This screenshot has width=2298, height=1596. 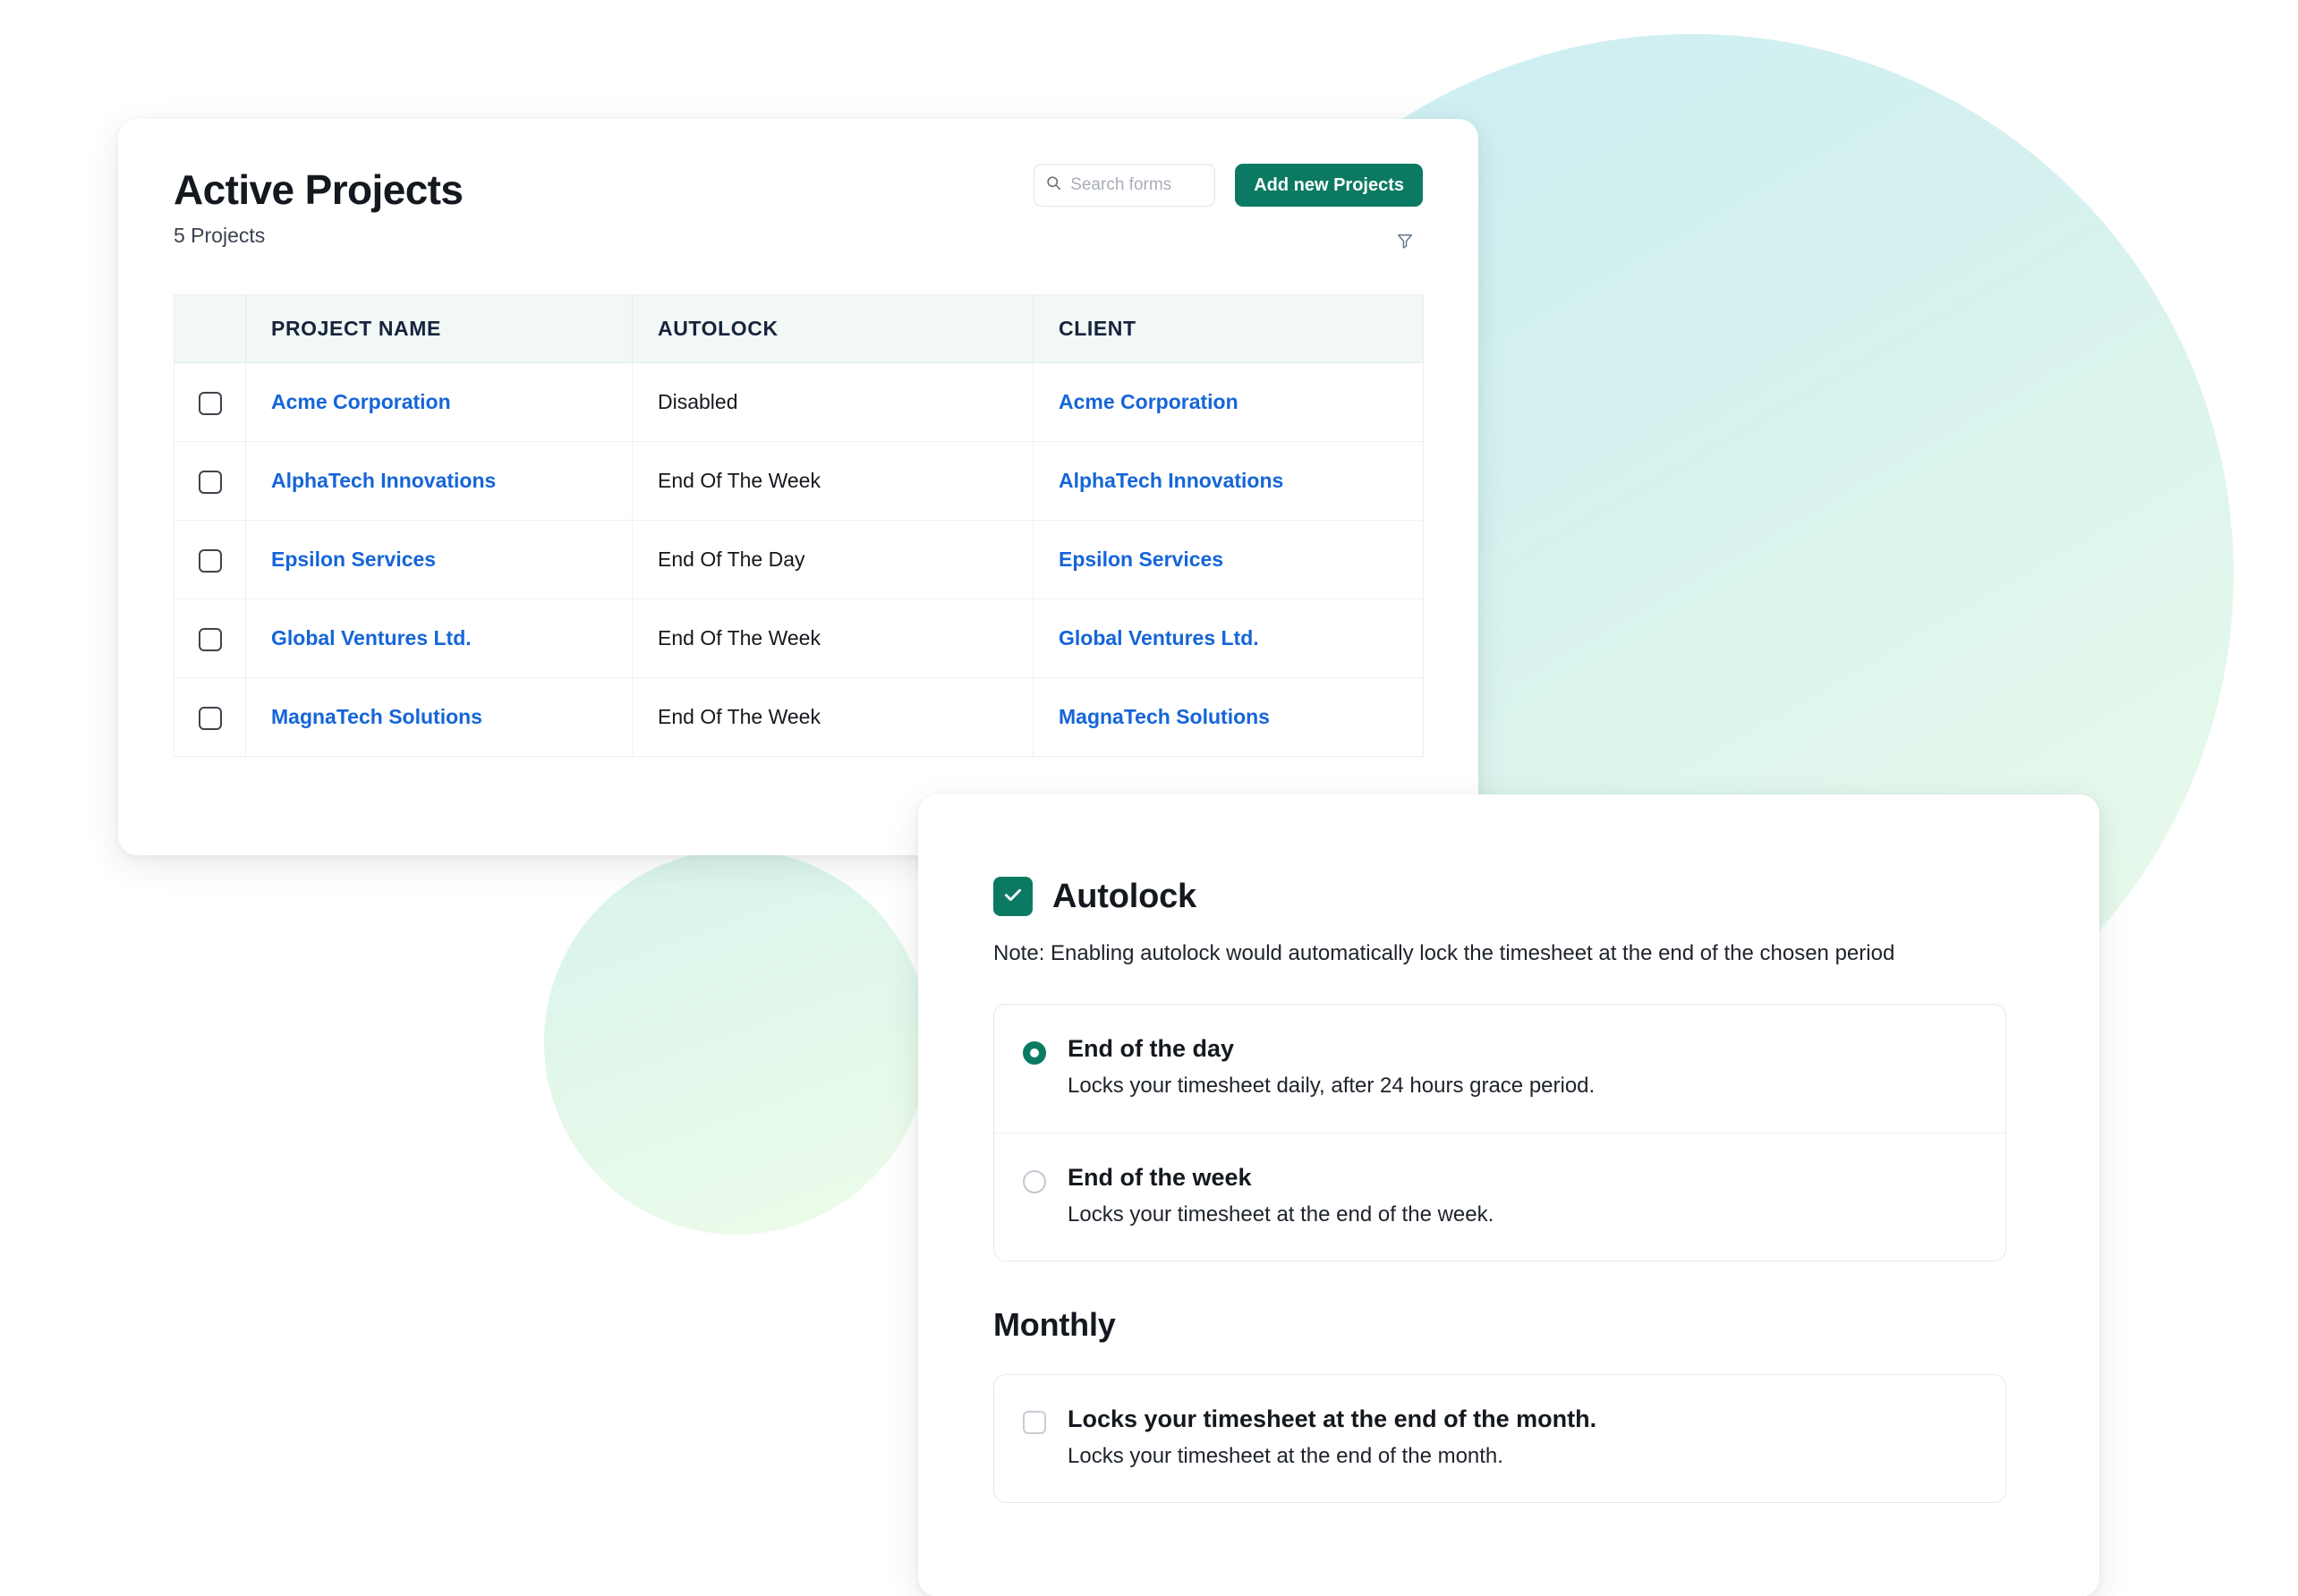 What do you see at coordinates (1228, 186) in the screenshot?
I see `header-actions: Add new Projects` at bounding box center [1228, 186].